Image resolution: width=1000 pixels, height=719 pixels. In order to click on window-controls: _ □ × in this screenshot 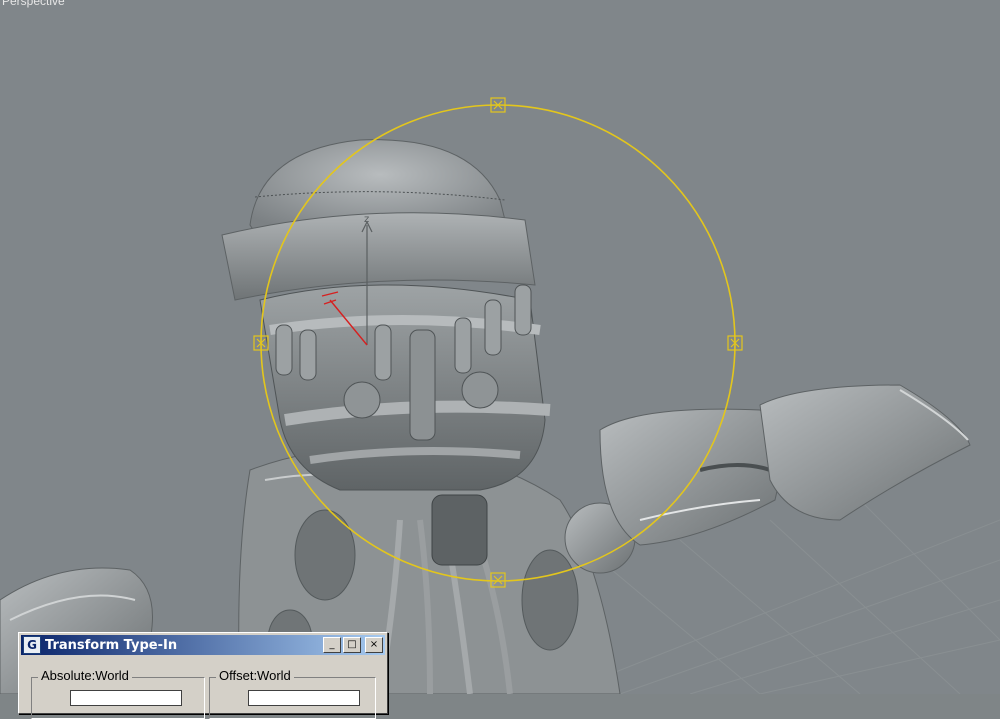, I will do `click(352, 645)`.